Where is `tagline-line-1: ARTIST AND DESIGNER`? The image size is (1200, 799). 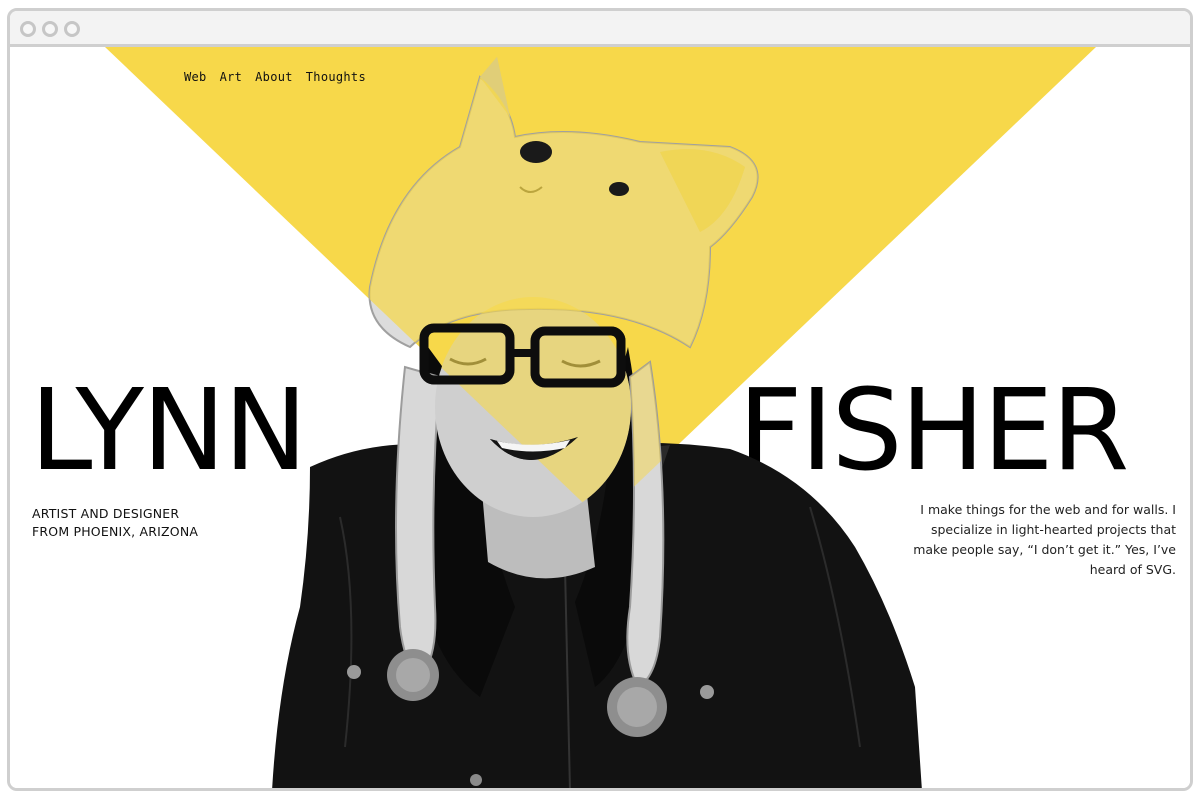
tagline-line-1: ARTIST AND DESIGNER is located at coordinates (106, 513).